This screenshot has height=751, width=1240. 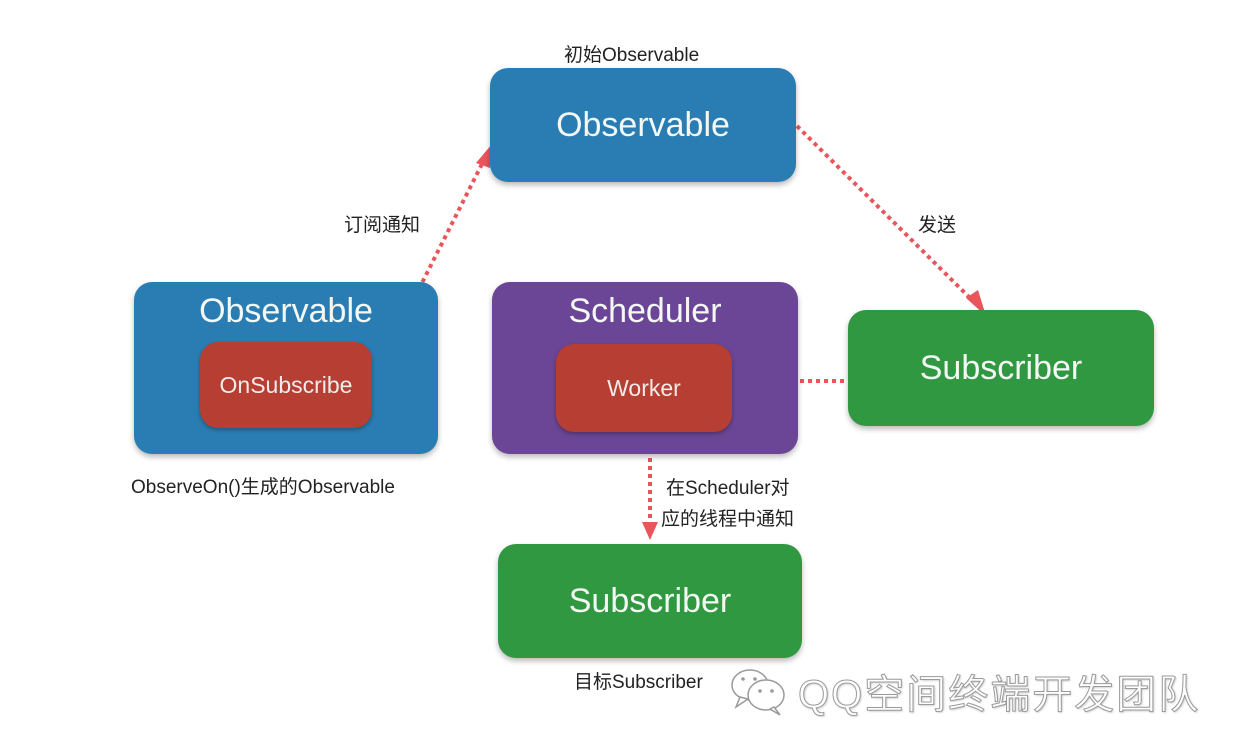 I want to click on watermark-text: QQ空间终端开发团队, so click(x=999, y=695).